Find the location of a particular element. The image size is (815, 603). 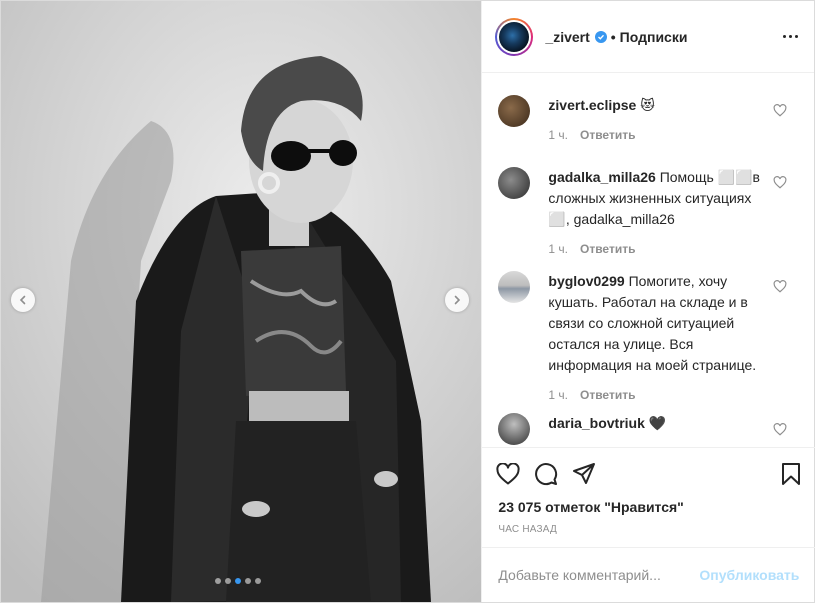

publish-button: Опубликовать is located at coordinates (749, 575).